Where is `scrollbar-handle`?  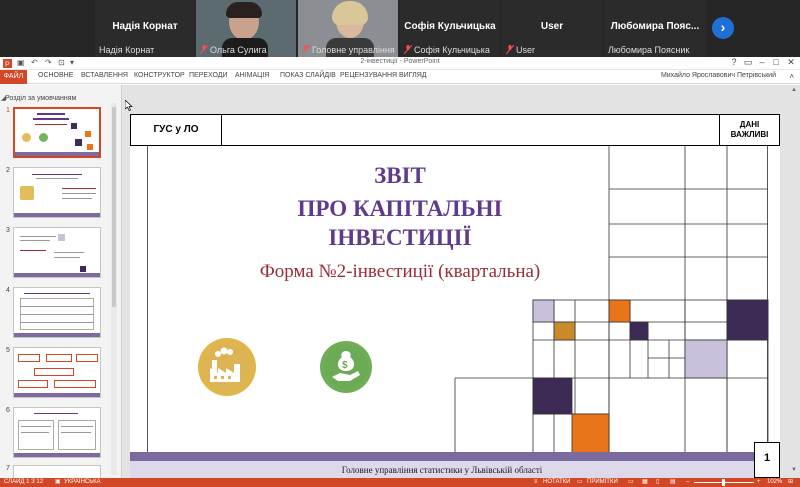
scrollbar-handle is located at coordinates (114, 207).